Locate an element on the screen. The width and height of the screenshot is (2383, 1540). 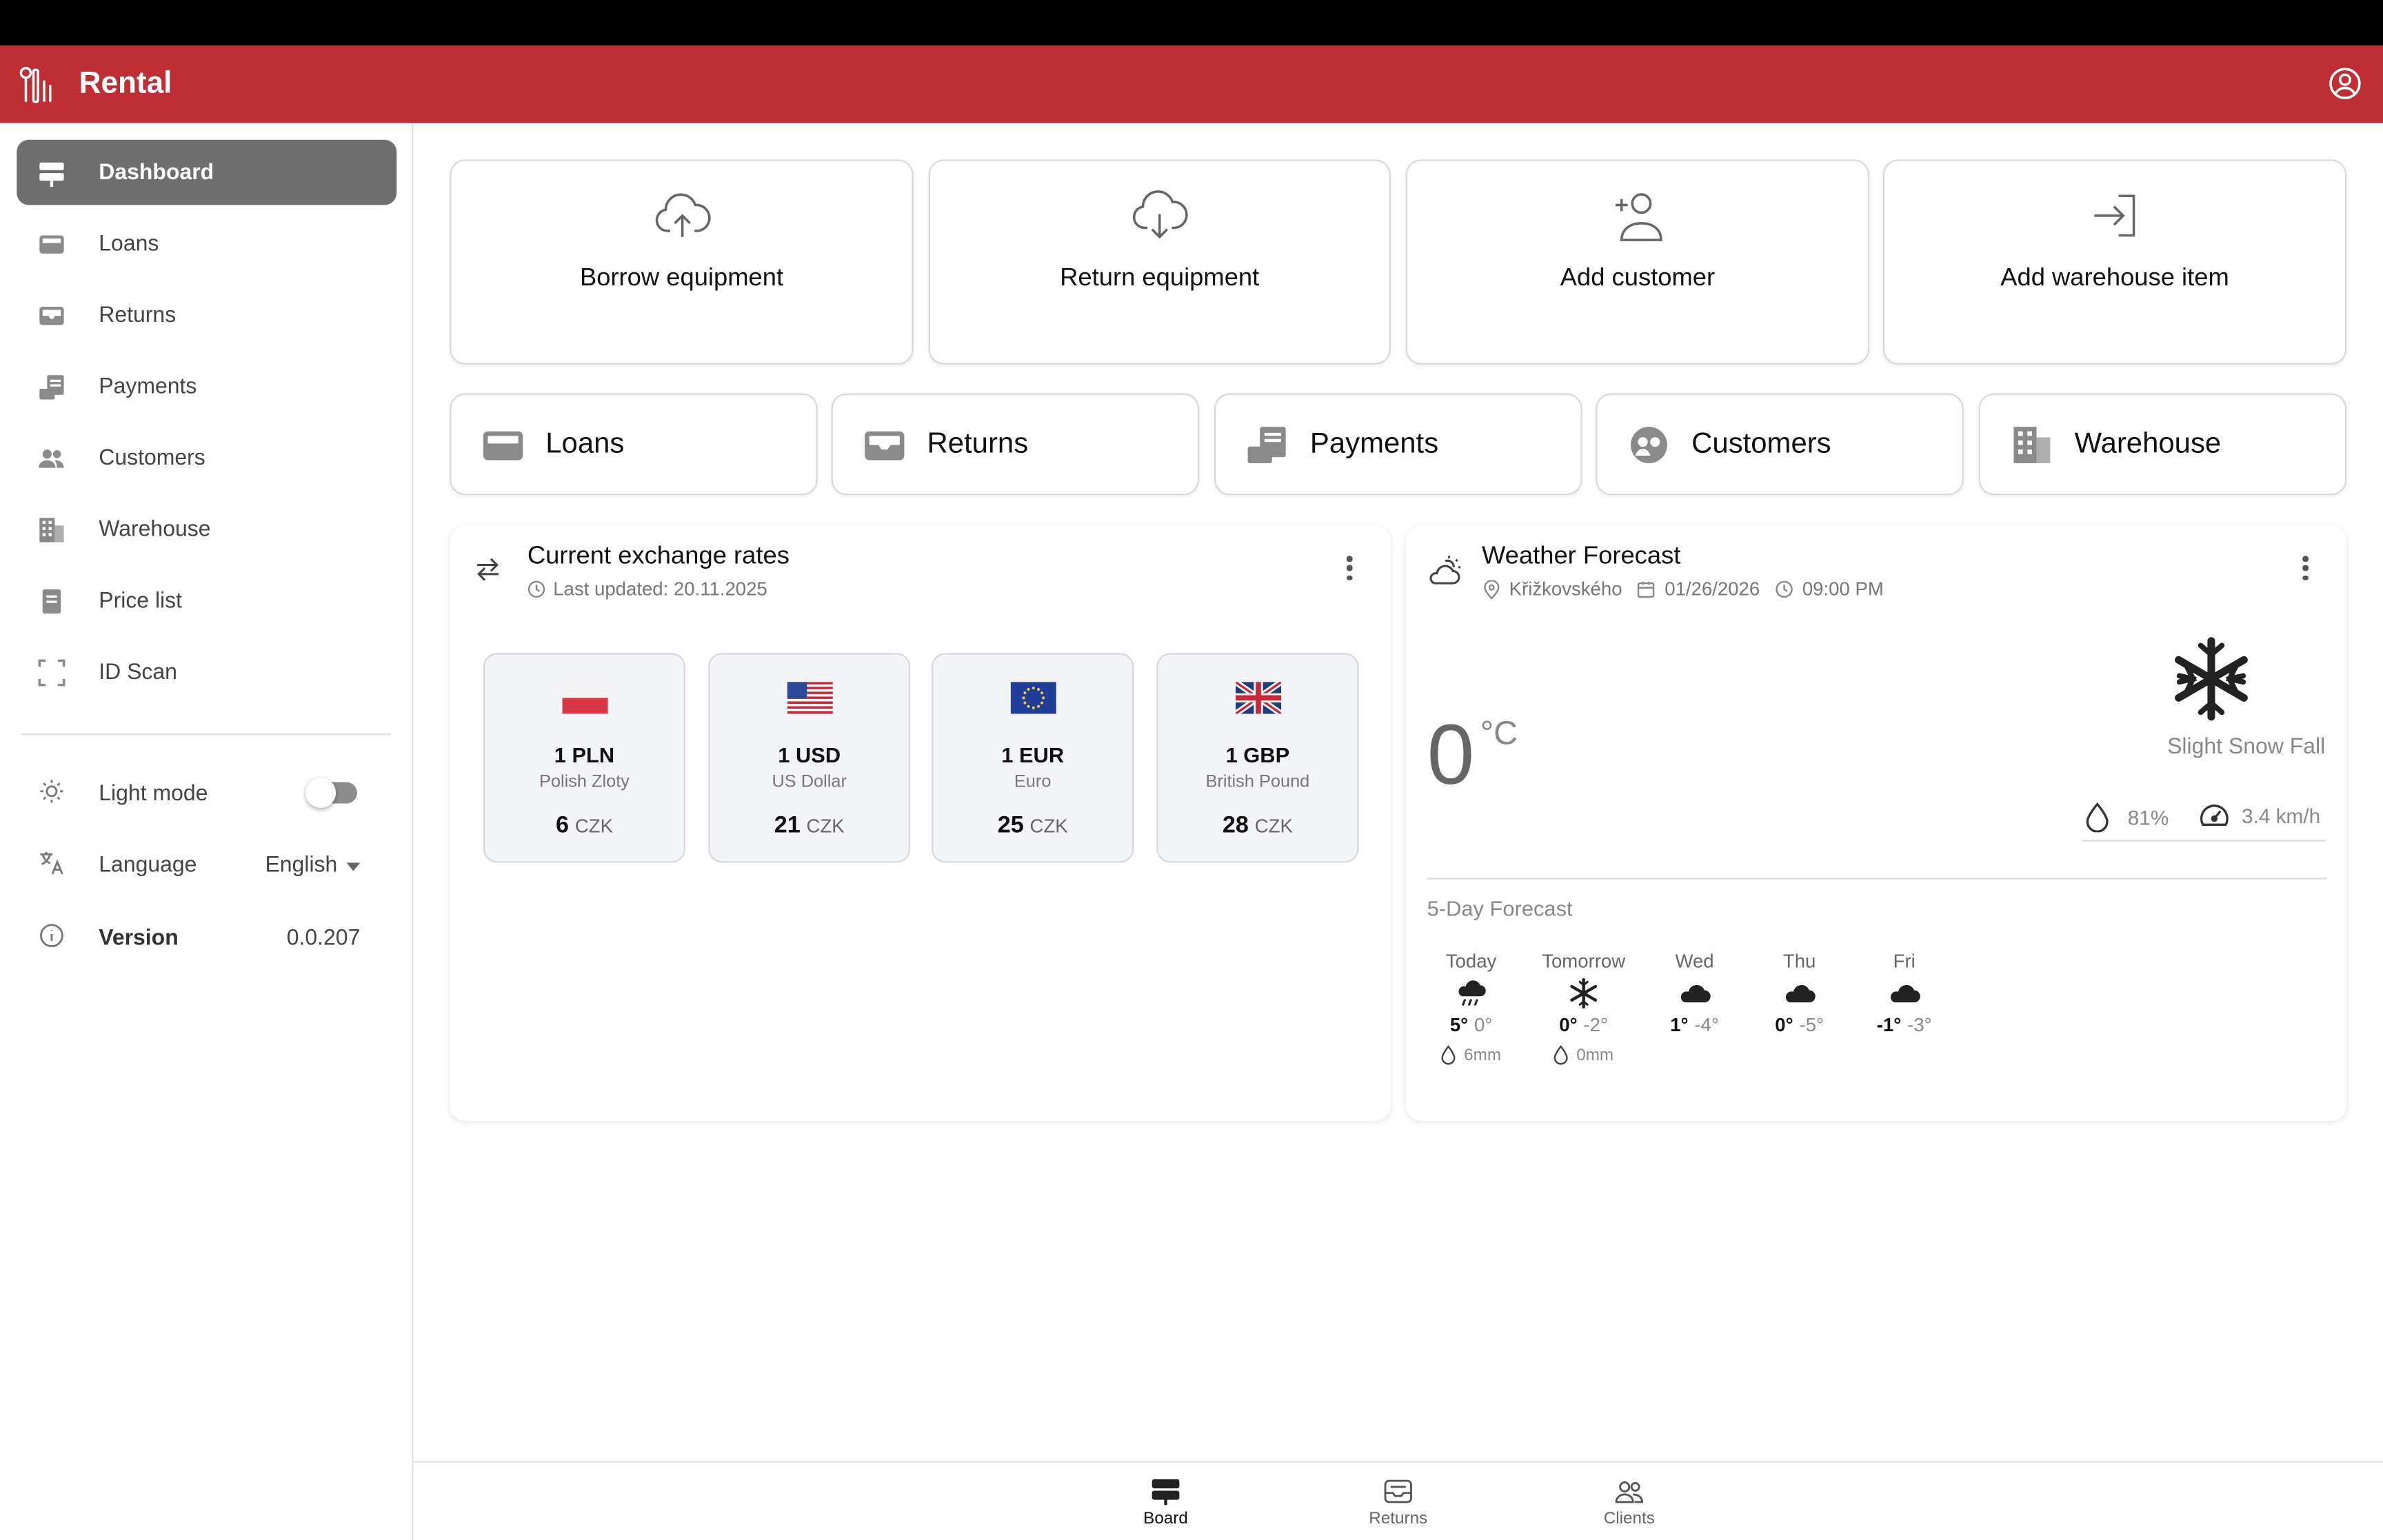
sidebar-item-customers: Customers is located at coordinates (206, 458).